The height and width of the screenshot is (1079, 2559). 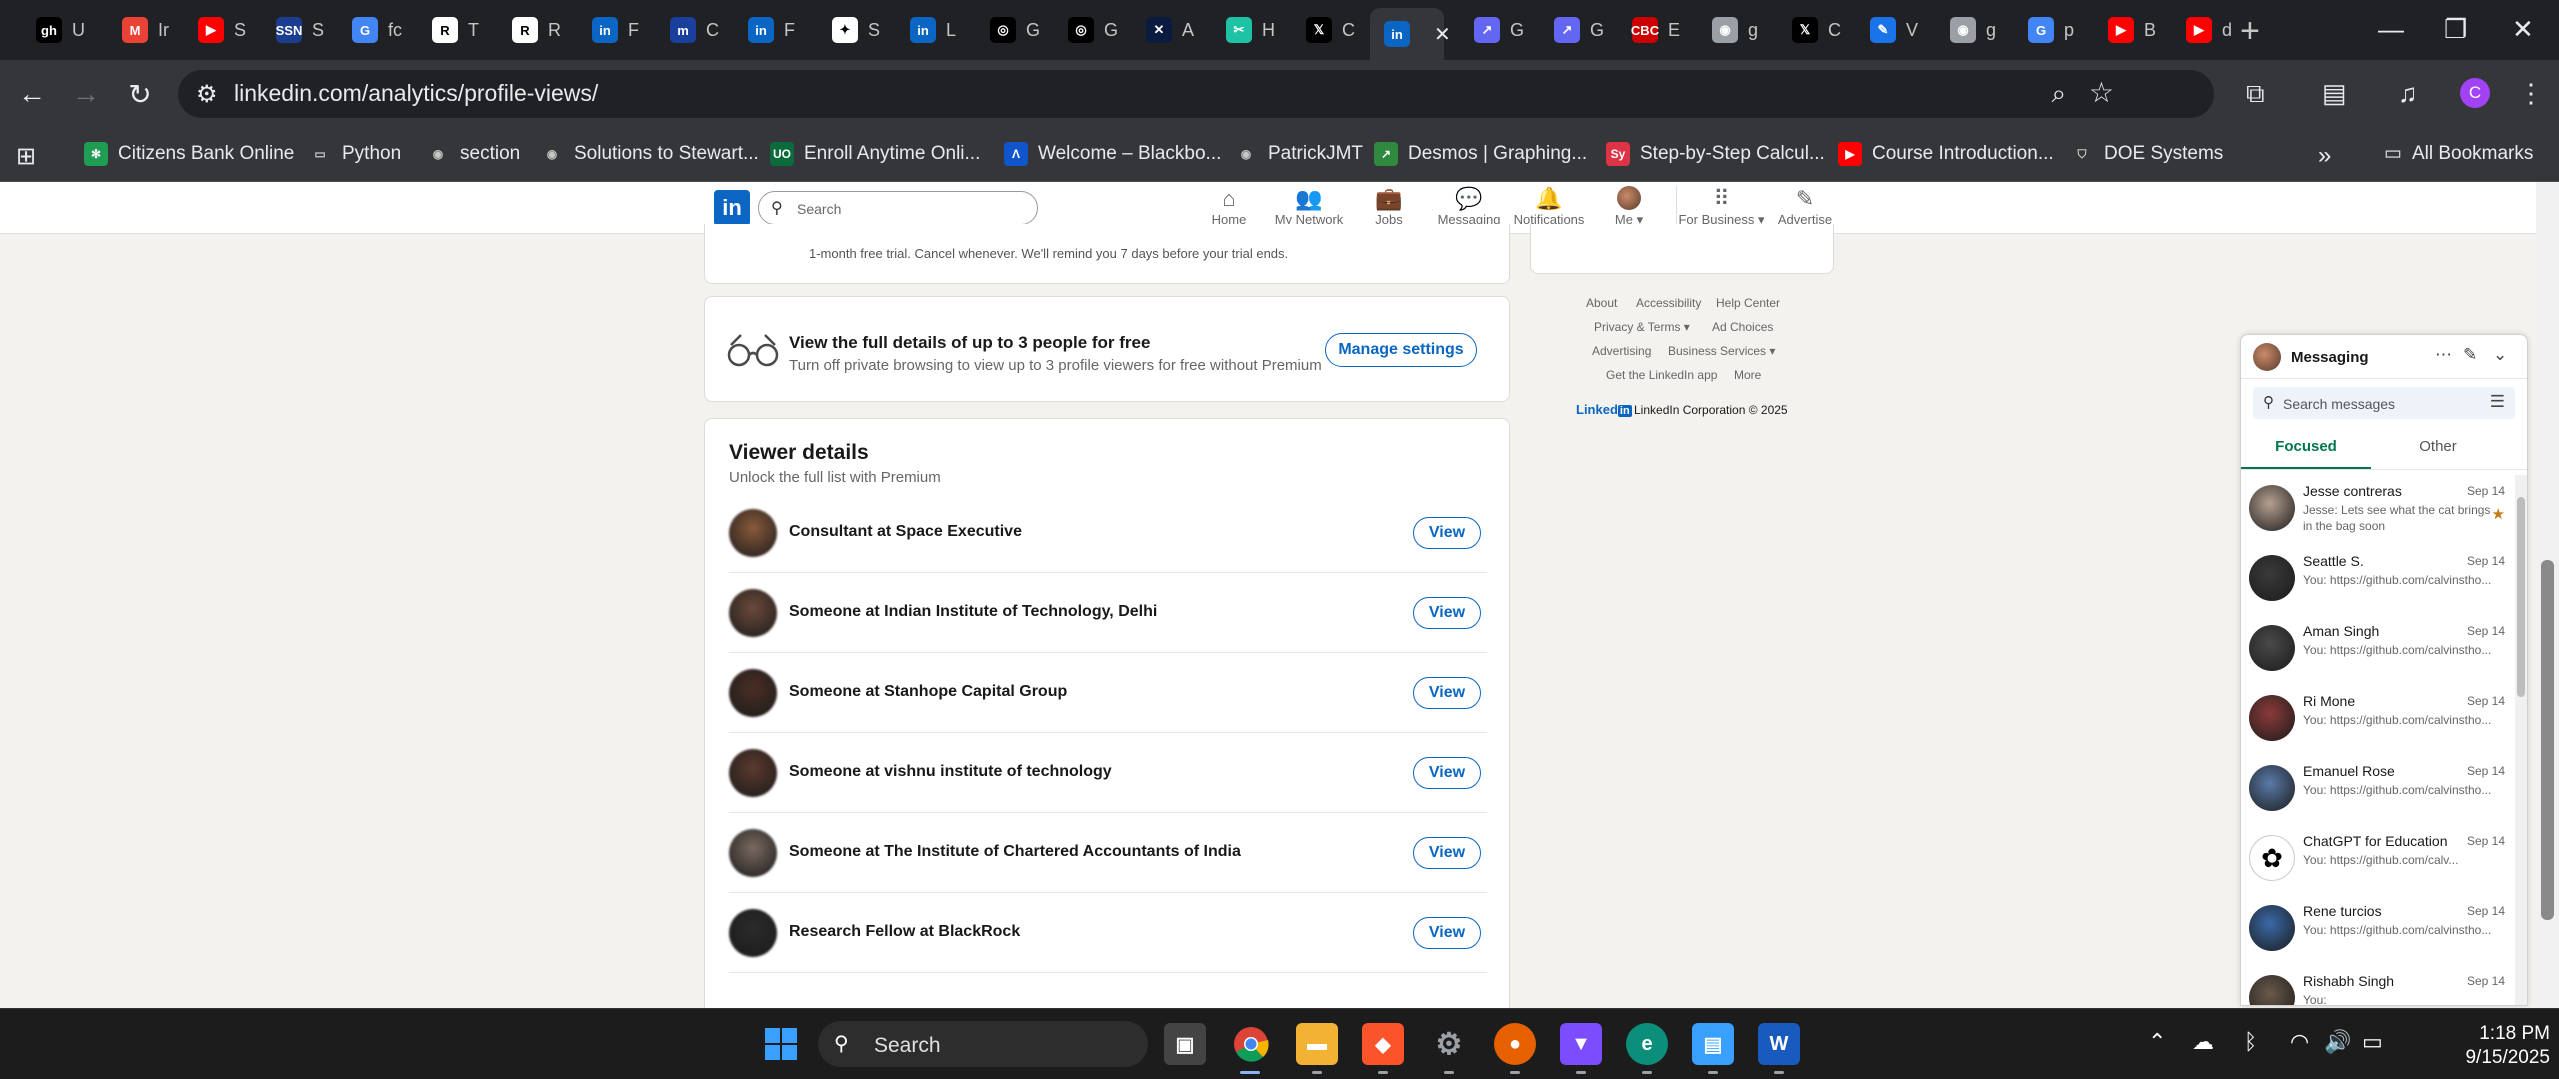 What do you see at coordinates (1383, 1044) in the screenshot?
I see `brave-icon: ◆` at bounding box center [1383, 1044].